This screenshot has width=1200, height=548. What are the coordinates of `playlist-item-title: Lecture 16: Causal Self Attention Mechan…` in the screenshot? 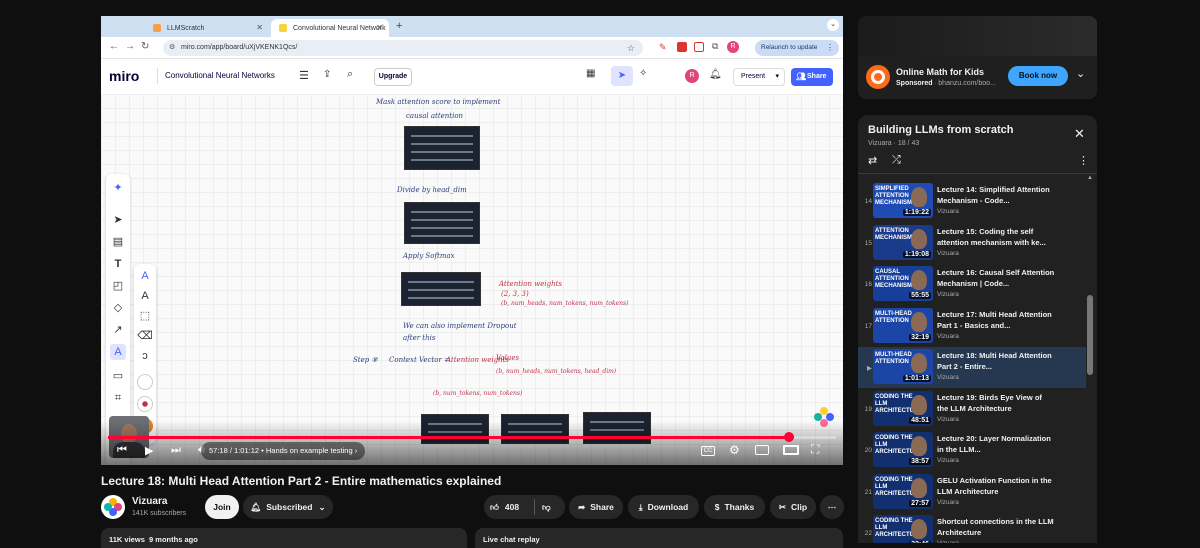 It's located at (996, 278).